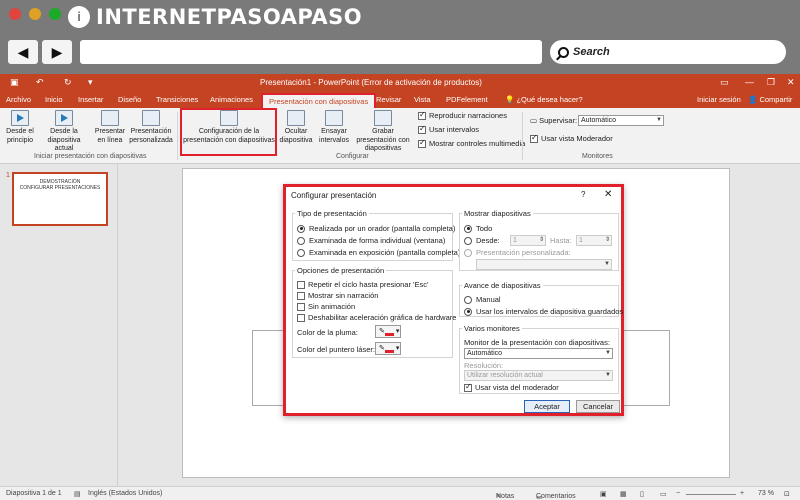 The width and height of the screenshot is (800, 500). Describe the element at coordinates (23, 52) in the screenshot. I see `back-button: ◀` at that location.